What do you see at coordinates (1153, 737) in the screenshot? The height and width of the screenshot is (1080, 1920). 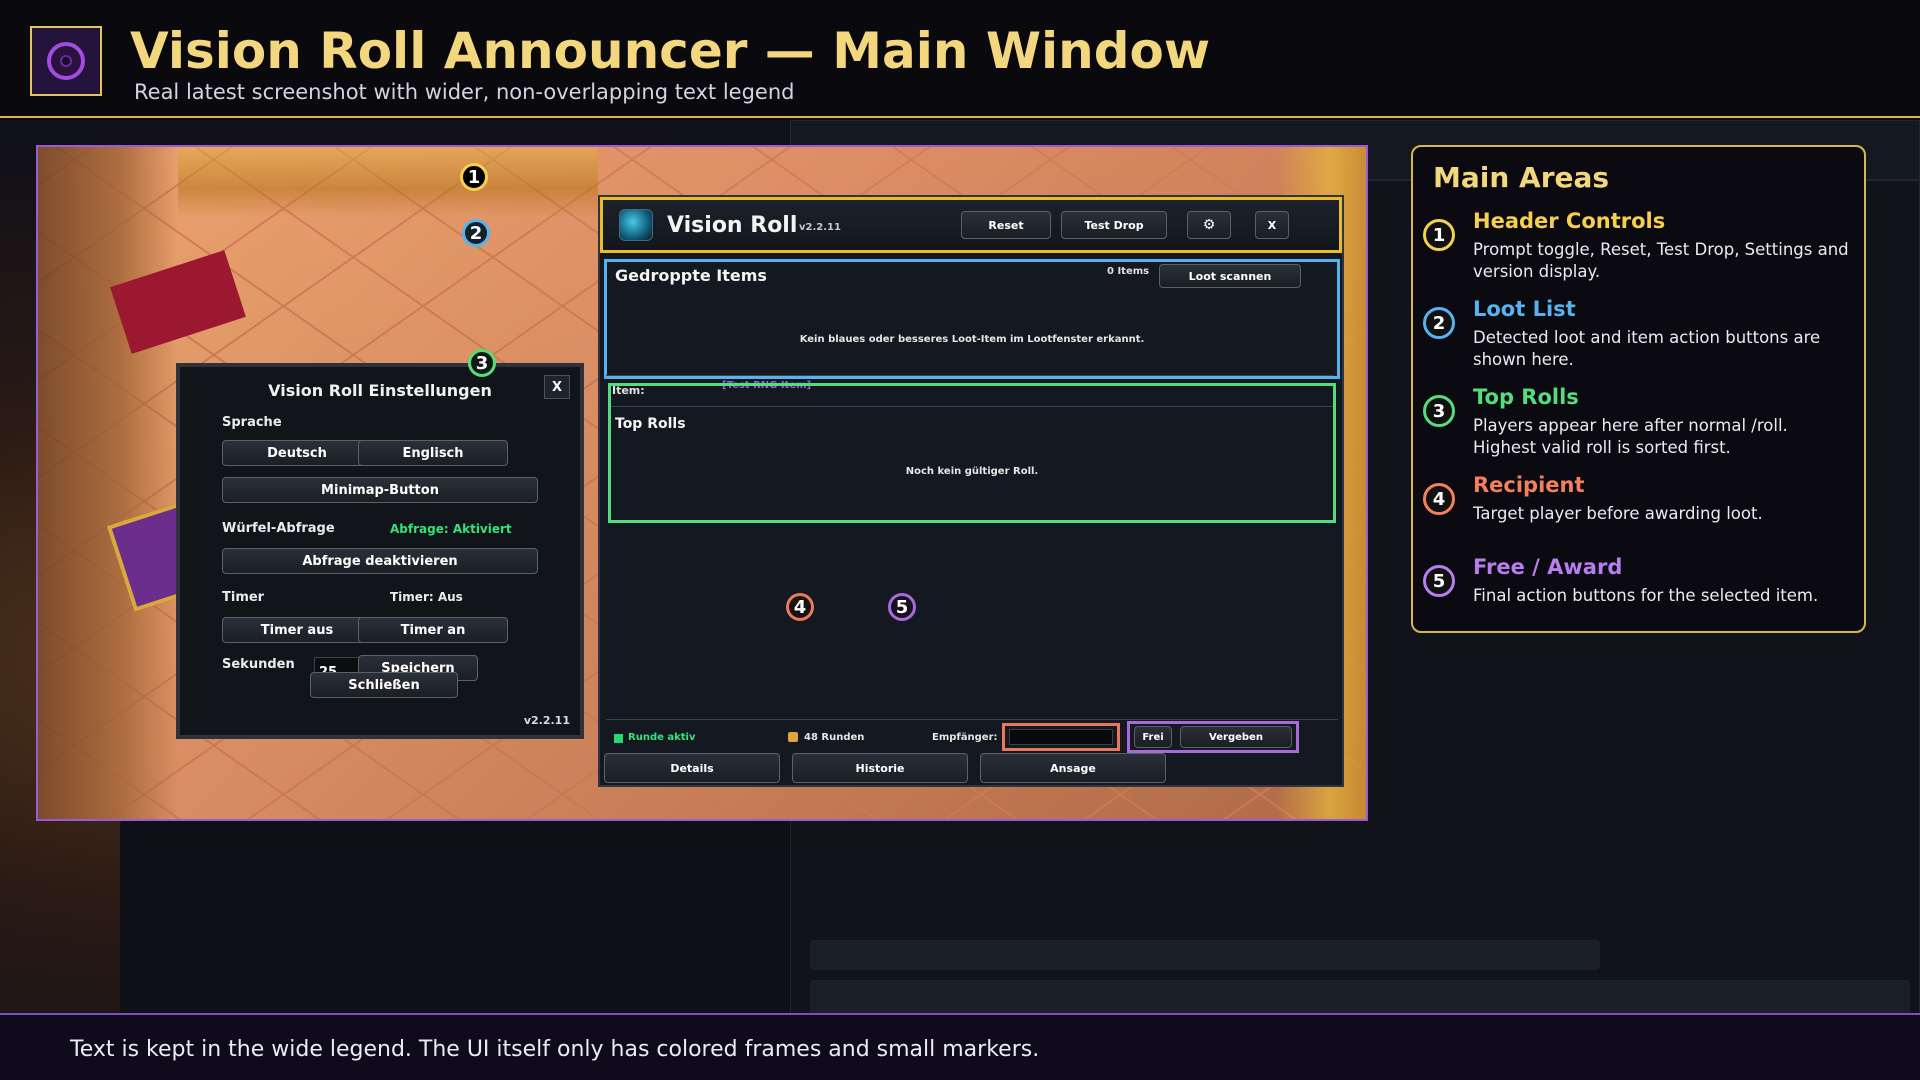 I see `free-button: Frei` at bounding box center [1153, 737].